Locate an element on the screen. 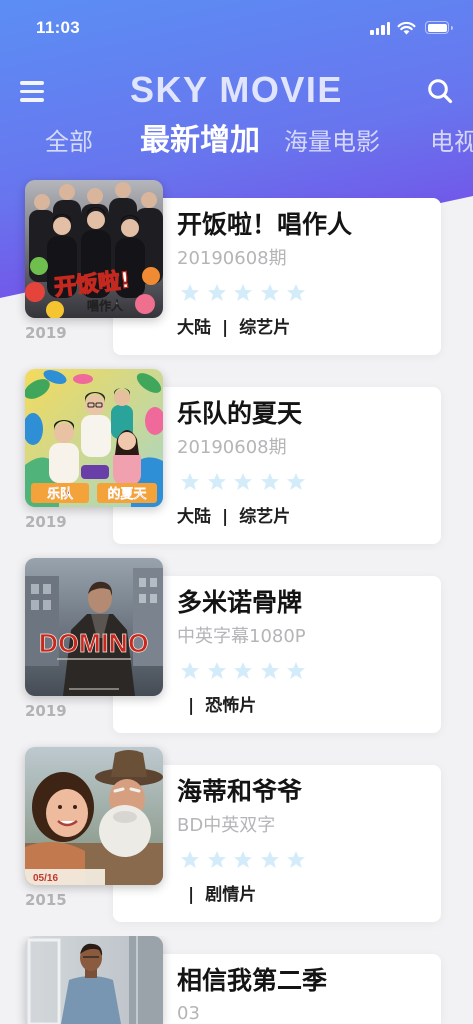 The height and width of the screenshot is (1024, 473). poster-art is located at coordinates (94, 980).